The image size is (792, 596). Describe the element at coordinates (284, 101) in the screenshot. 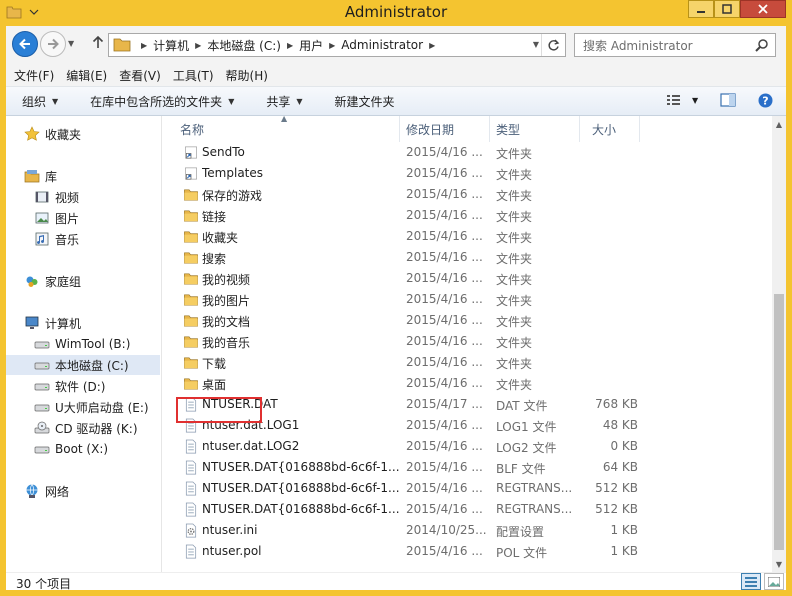

I see `share-button: 共享 ▼` at that location.